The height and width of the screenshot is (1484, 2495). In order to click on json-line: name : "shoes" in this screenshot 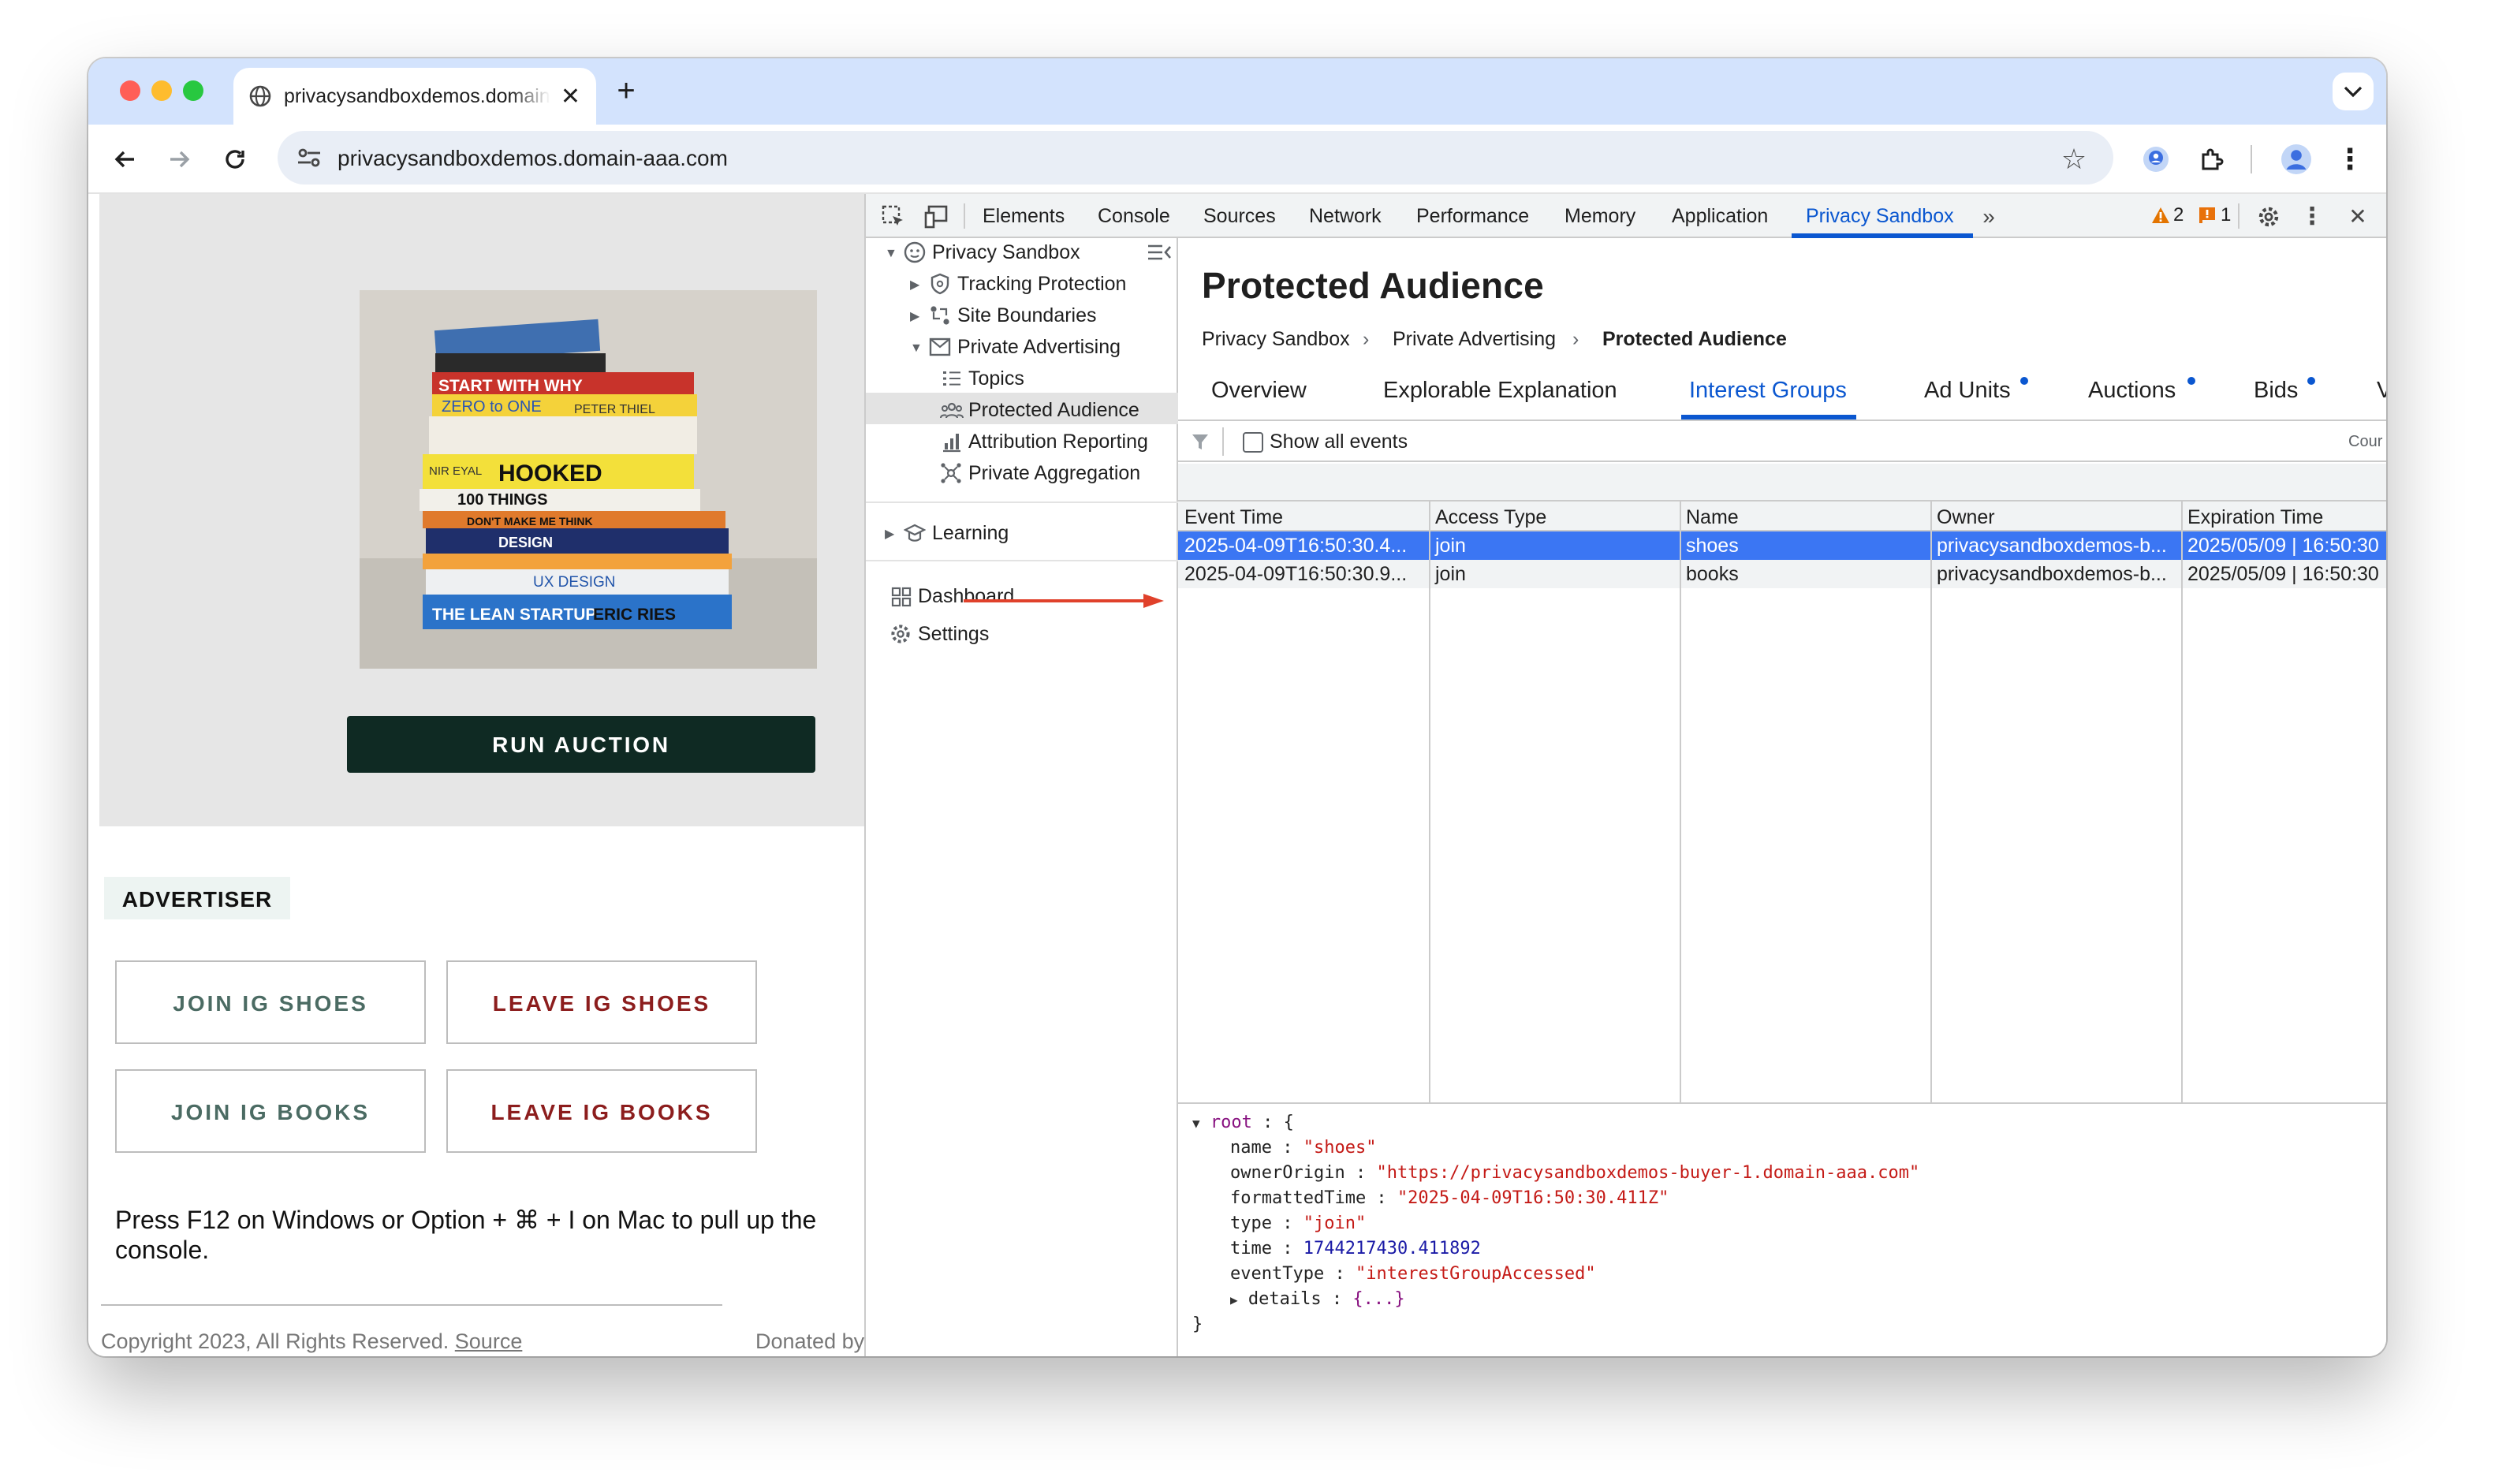, I will do `click(1304, 1147)`.